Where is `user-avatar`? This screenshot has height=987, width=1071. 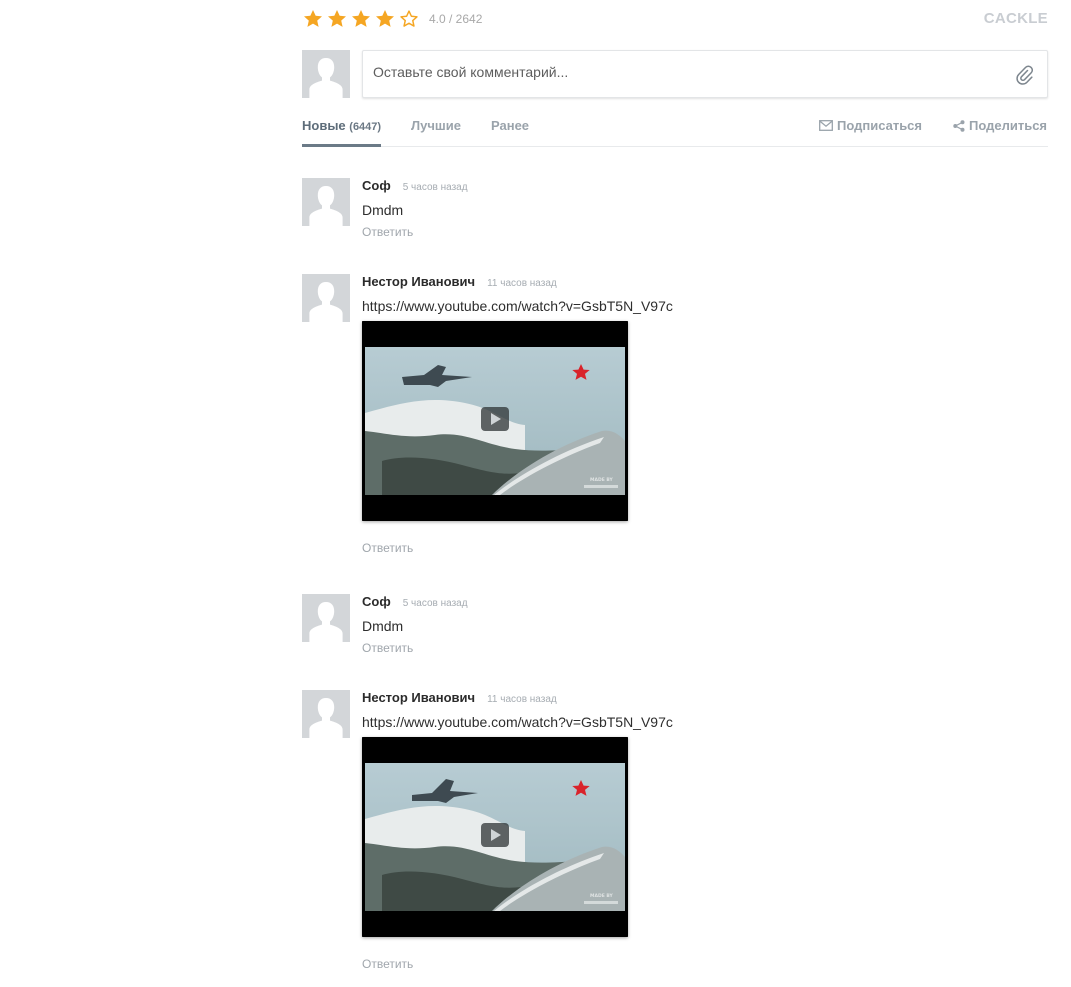
user-avatar is located at coordinates (326, 74).